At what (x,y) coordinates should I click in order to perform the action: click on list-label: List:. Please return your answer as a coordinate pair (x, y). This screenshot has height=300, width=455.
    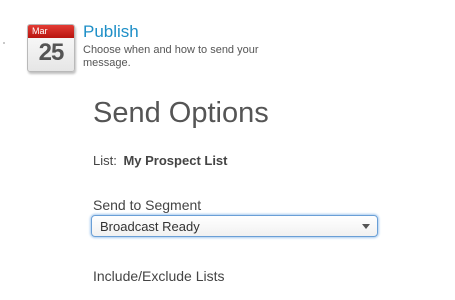
    Looking at the image, I should click on (105, 160).